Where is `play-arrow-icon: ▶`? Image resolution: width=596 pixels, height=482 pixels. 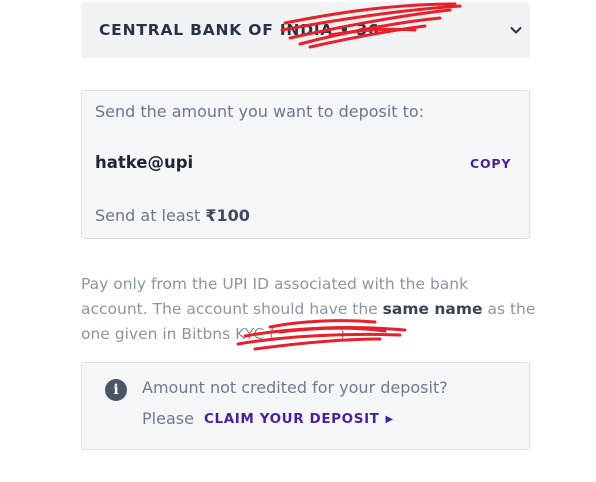
play-arrow-icon: ▶ is located at coordinates (389, 419).